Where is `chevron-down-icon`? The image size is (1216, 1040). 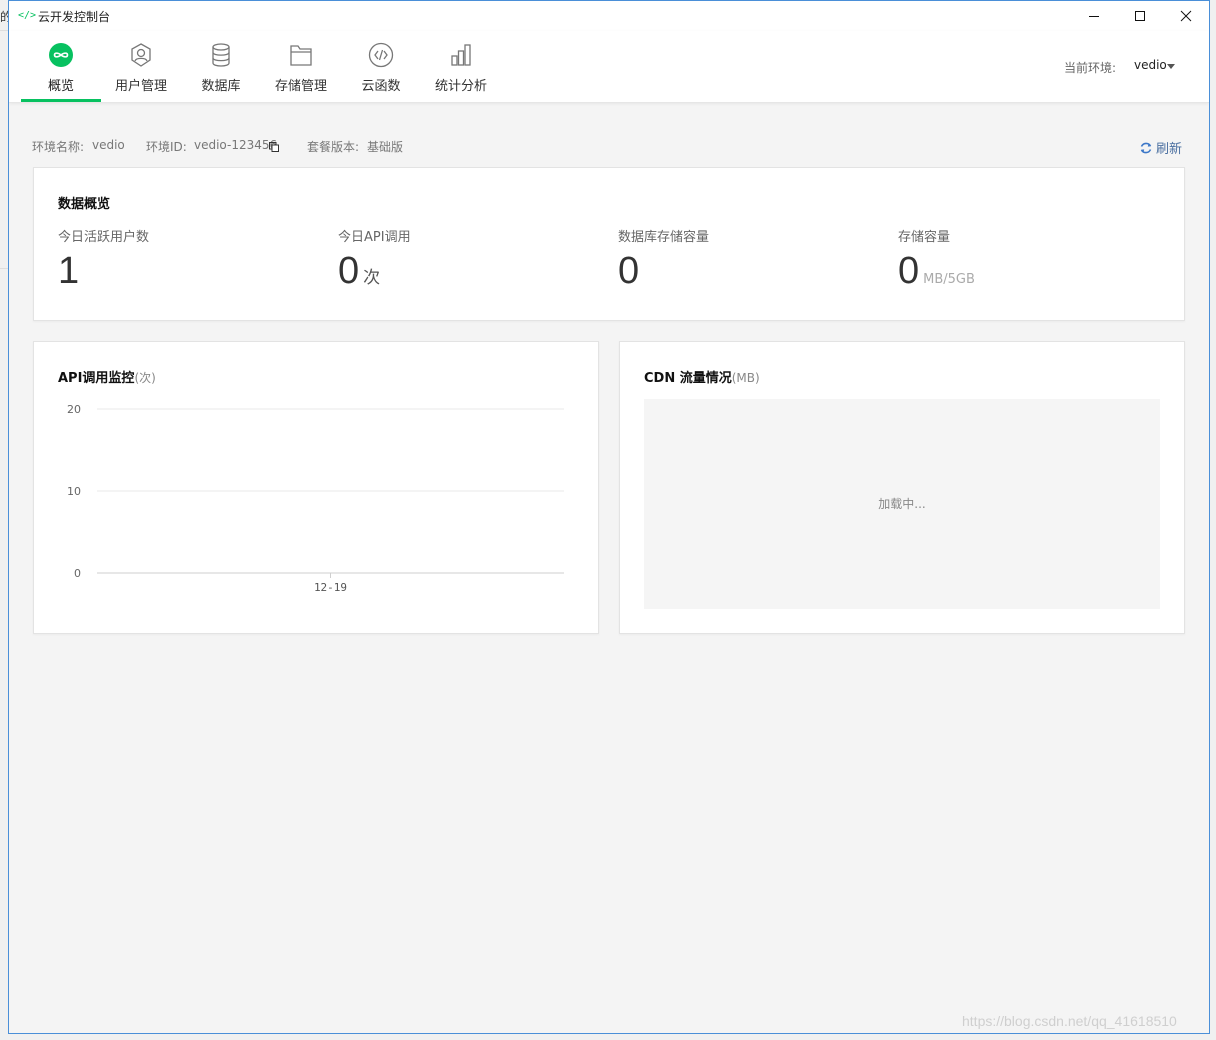 chevron-down-icon is located at coordinates (1171, 66).